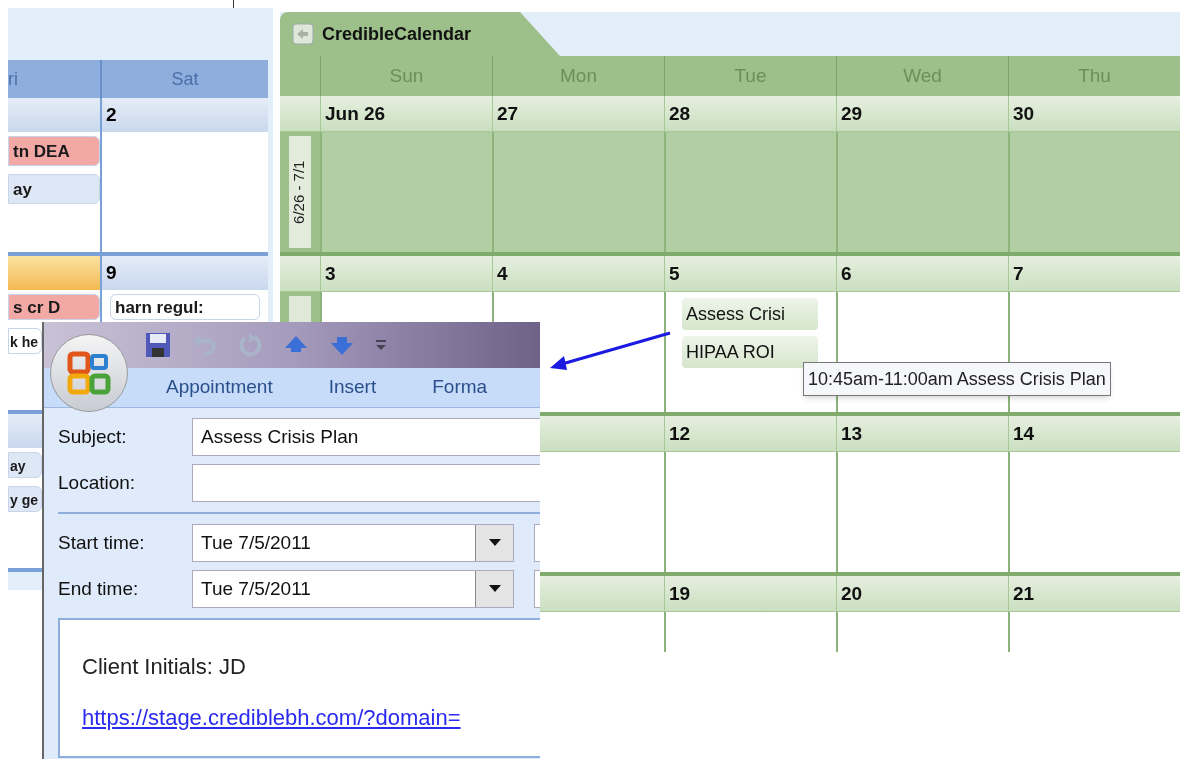 The height and width of the screenshot is (759, 1192). Describe the element at coordinates (355, 113) in the screenshot. I see `date-label: Jun 26` at that location.